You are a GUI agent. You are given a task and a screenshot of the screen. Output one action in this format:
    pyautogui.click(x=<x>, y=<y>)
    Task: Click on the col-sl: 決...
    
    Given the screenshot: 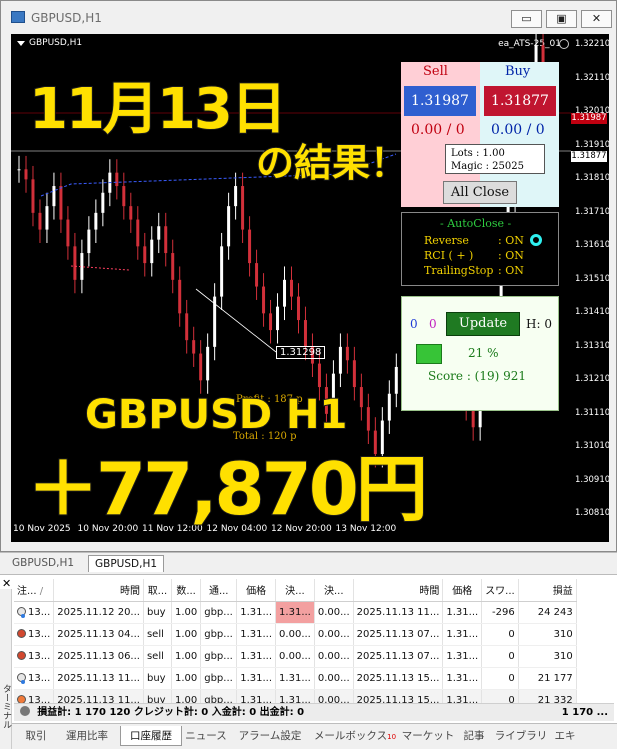 What is the action you would take?
    pyautogui.click(x=295, y=590)
    